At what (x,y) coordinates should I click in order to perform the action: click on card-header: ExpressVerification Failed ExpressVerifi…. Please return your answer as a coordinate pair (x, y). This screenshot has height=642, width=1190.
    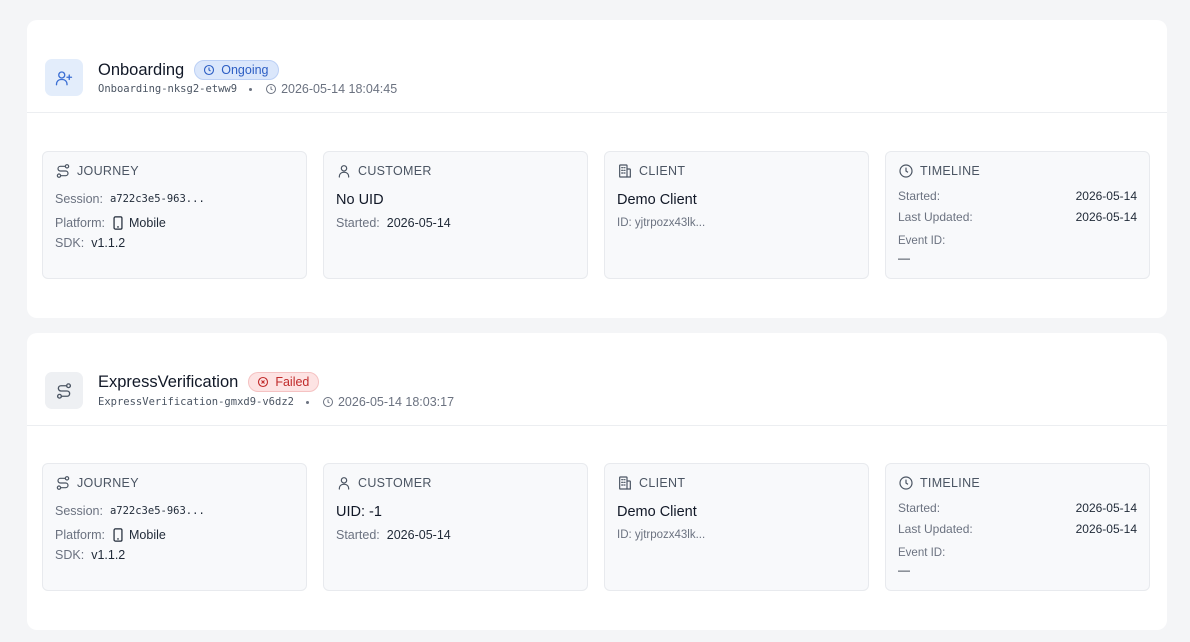
    Looking at the image, I should click on (597, 379).